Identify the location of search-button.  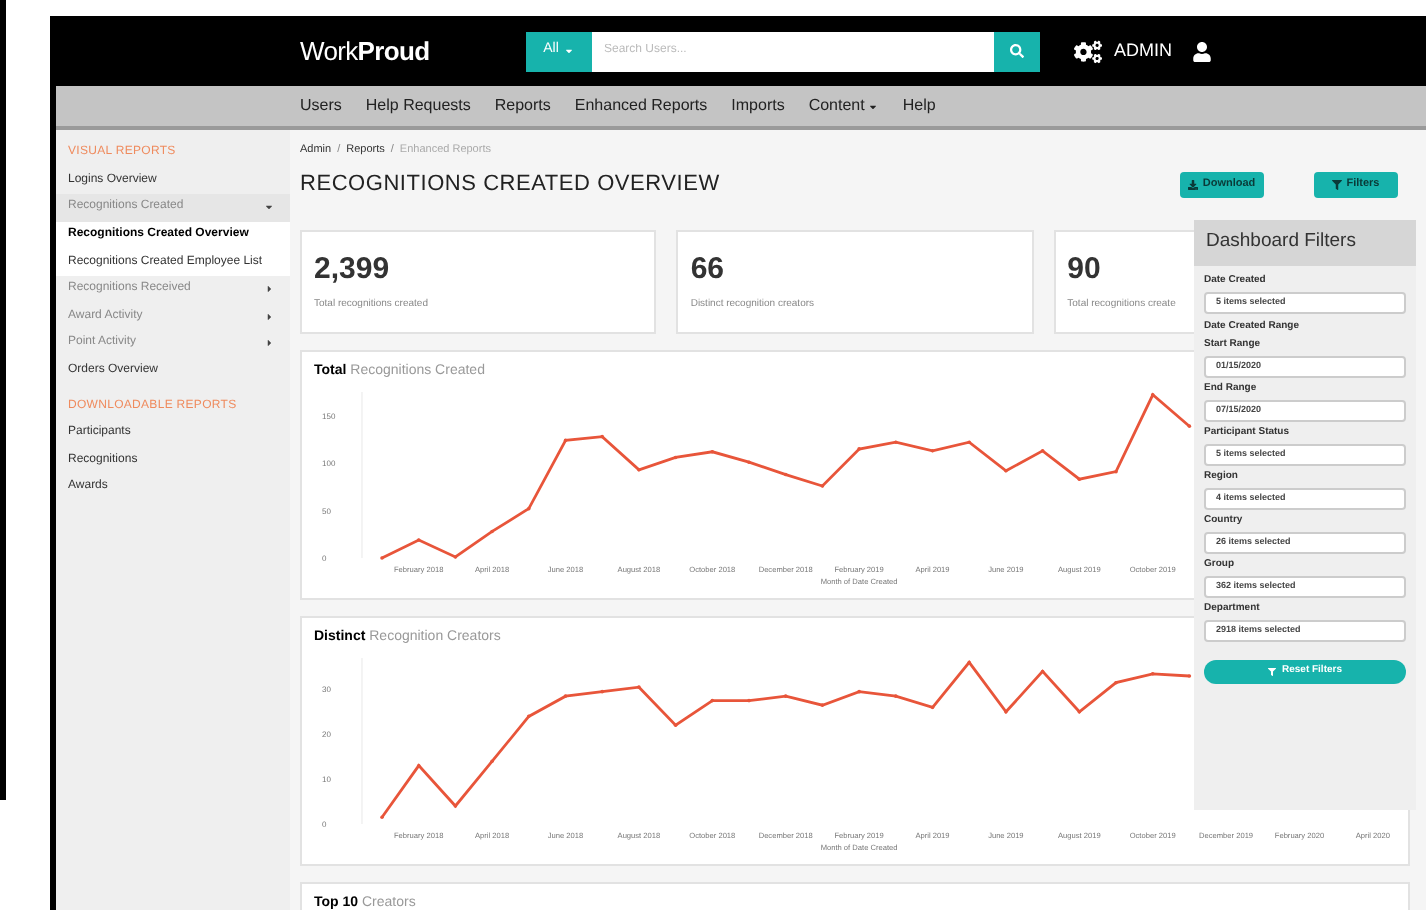
(1017, 51).